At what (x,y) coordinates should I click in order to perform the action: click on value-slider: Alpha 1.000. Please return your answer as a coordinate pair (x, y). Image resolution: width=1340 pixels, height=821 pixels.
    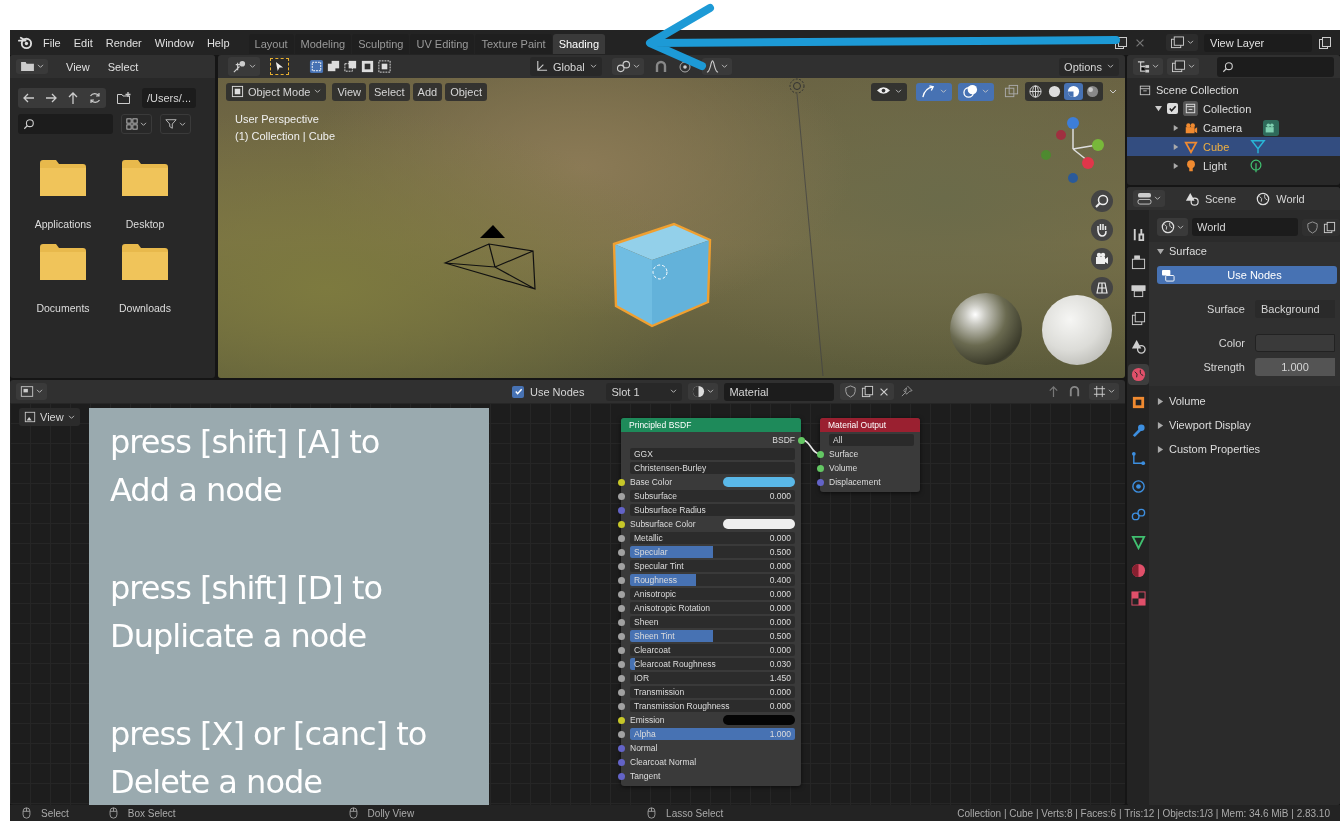
    Looking at the image, I should click on (712, 734).